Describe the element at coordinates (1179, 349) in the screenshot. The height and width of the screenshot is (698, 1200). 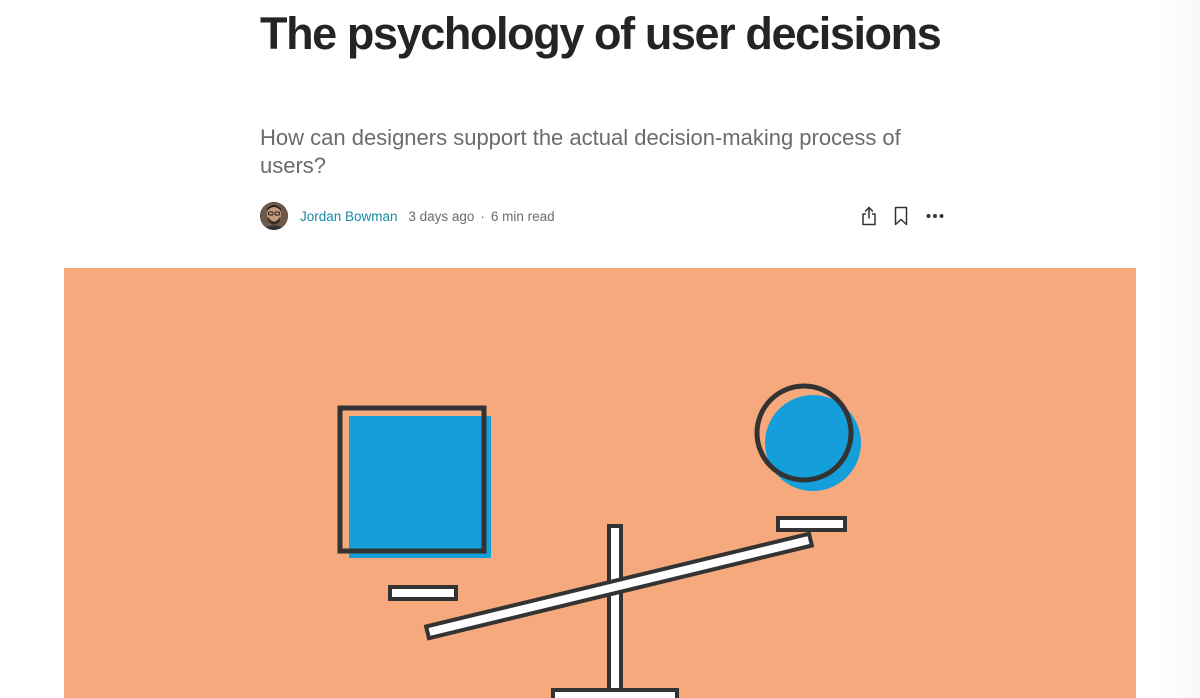
I see `page-edge-shadow` at that location.